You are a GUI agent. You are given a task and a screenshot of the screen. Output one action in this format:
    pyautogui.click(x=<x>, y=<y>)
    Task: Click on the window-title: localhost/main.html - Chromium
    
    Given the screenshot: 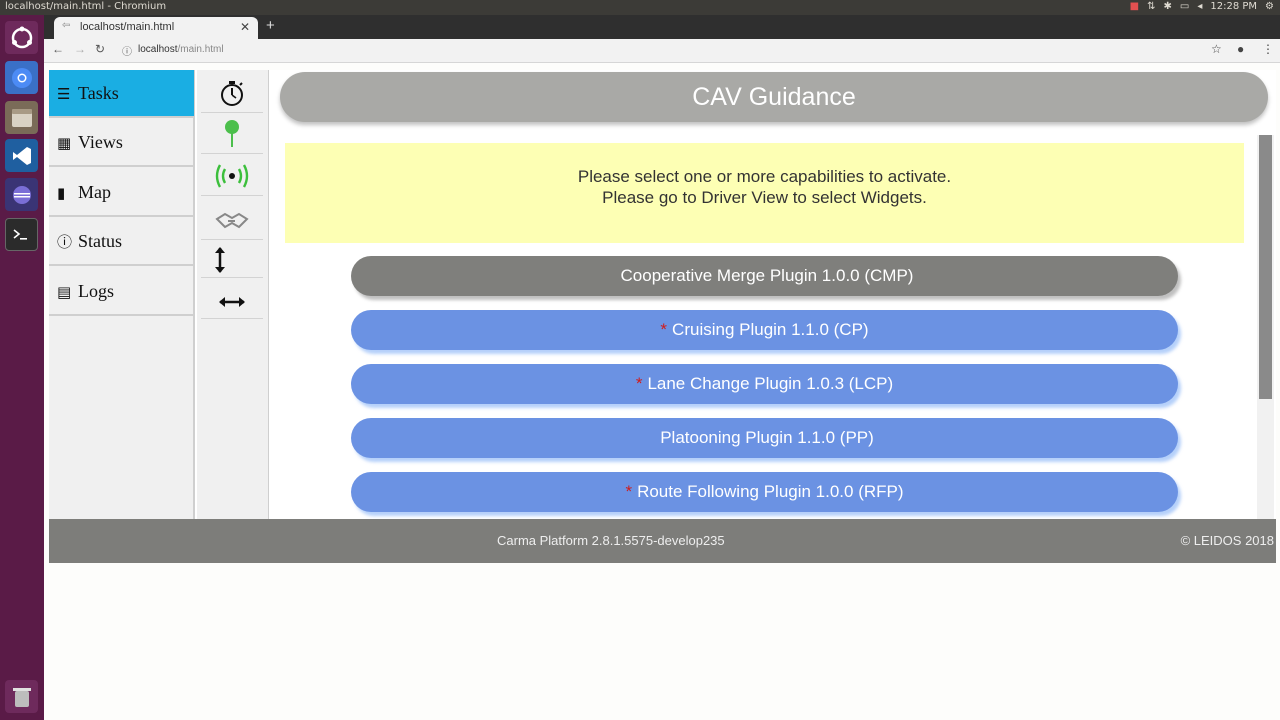 What is the action you would take?
    pyautogui.click(x=86, y=6)
    